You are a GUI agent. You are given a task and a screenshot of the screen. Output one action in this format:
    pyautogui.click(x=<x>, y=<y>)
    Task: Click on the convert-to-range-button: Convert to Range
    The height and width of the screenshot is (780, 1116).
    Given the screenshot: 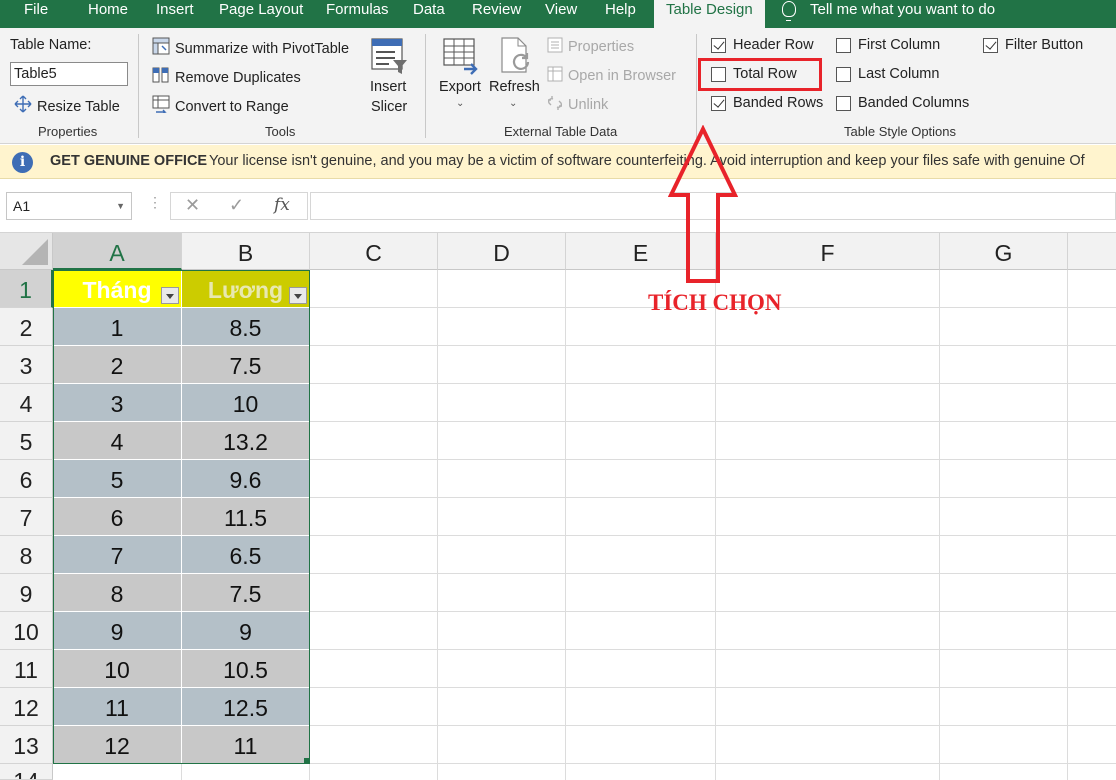 What is the action you would take?
    pyautogui.click(x=220, y=105)
    